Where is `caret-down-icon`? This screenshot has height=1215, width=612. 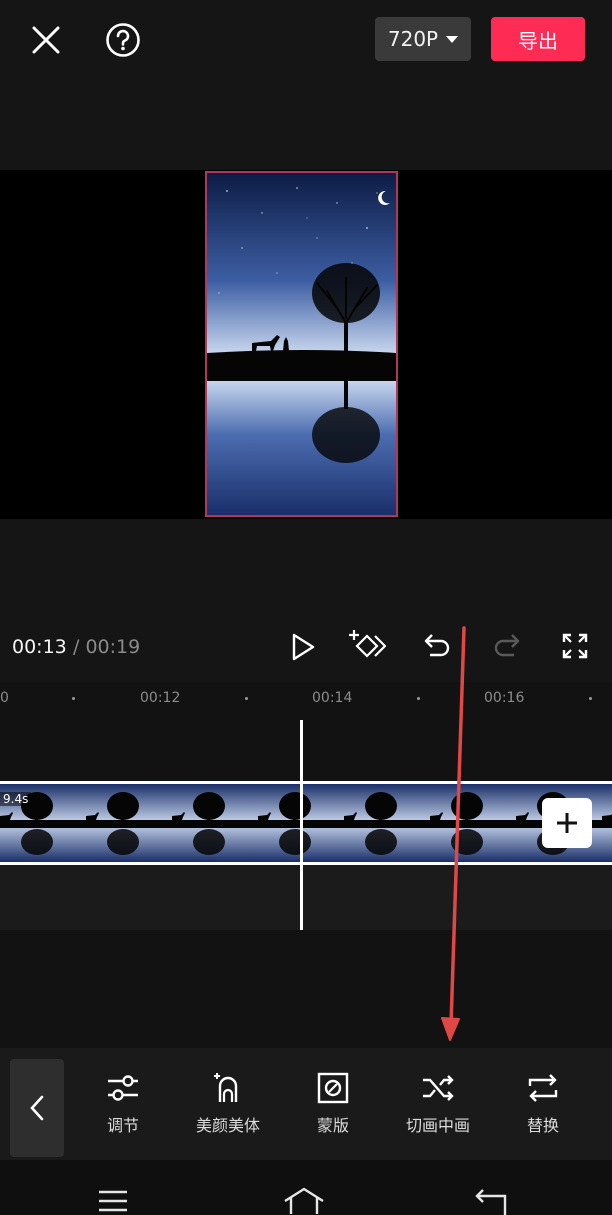
caret-down-icon is located at coordinates (452, 39).